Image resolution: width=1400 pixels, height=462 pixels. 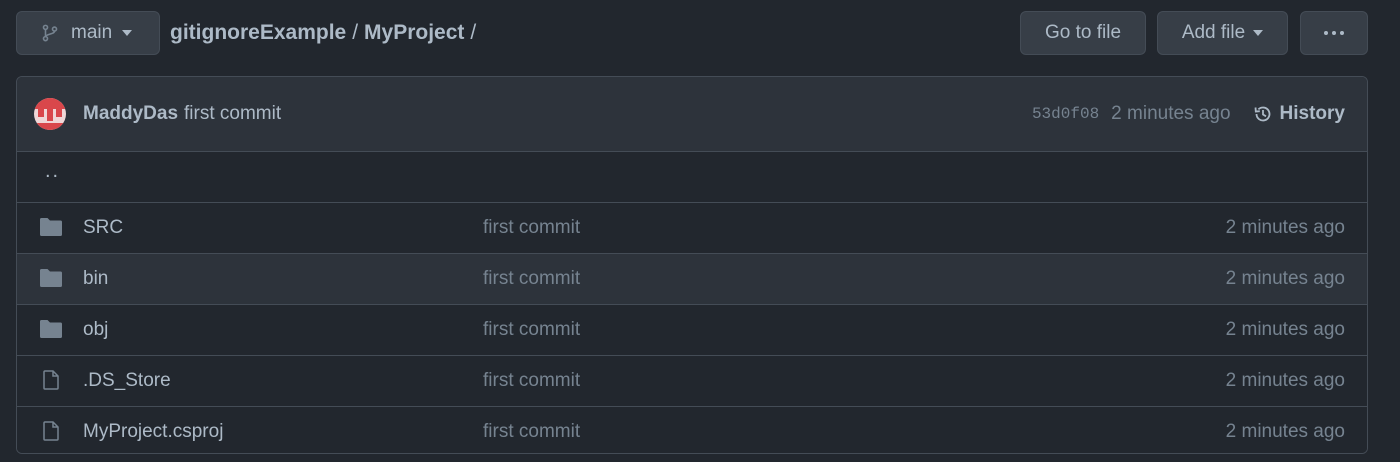 What do you see at coordinates (92, 32) in the screenshot?
I see `branch-name: main` at bounding box center [92, 32].